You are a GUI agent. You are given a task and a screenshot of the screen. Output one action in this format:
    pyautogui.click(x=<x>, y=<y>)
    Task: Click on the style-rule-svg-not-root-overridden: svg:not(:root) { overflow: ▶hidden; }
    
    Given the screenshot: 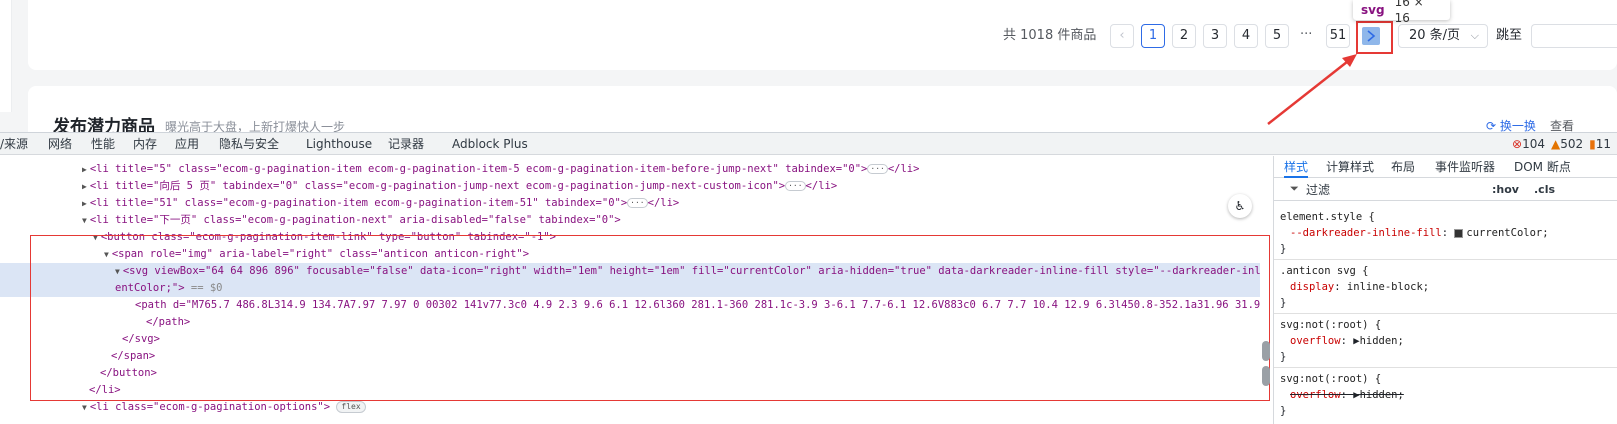 What is the action you would take?
    pyautogui.click(x=1448, y=395)
    